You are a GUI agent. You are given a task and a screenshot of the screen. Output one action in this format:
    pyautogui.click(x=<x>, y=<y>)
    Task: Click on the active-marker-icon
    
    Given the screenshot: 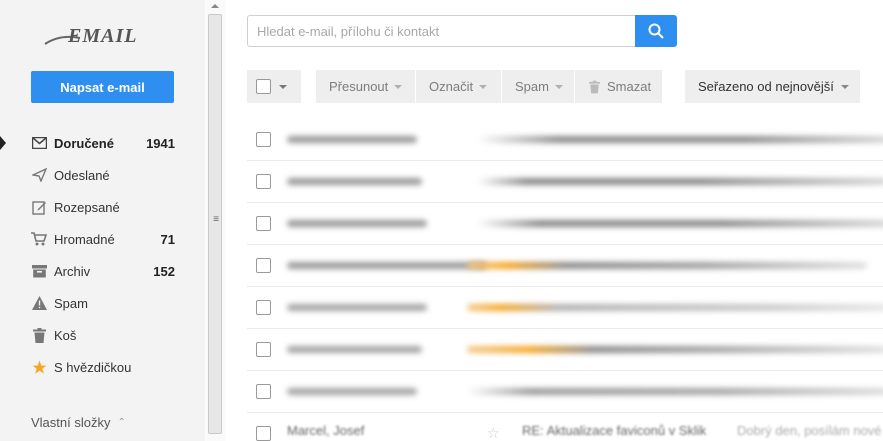 What is the action you would take?
    pyautogui.click(x=3, y=143)
    